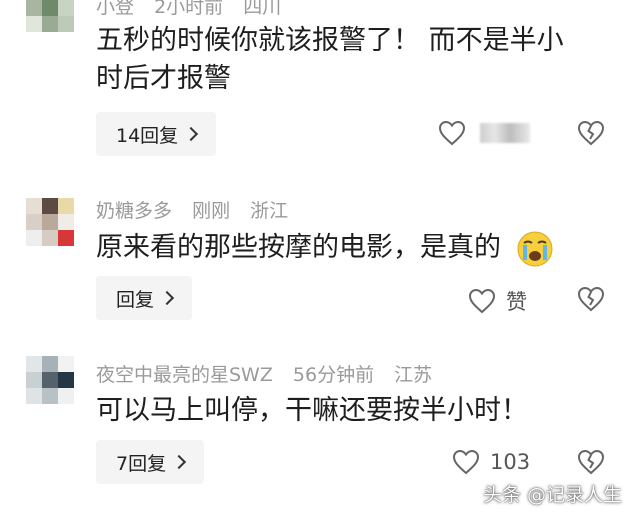  Describe the element at coordinates (147, 135) in the screenshot. I see `replies-label: 14回复` at that location.